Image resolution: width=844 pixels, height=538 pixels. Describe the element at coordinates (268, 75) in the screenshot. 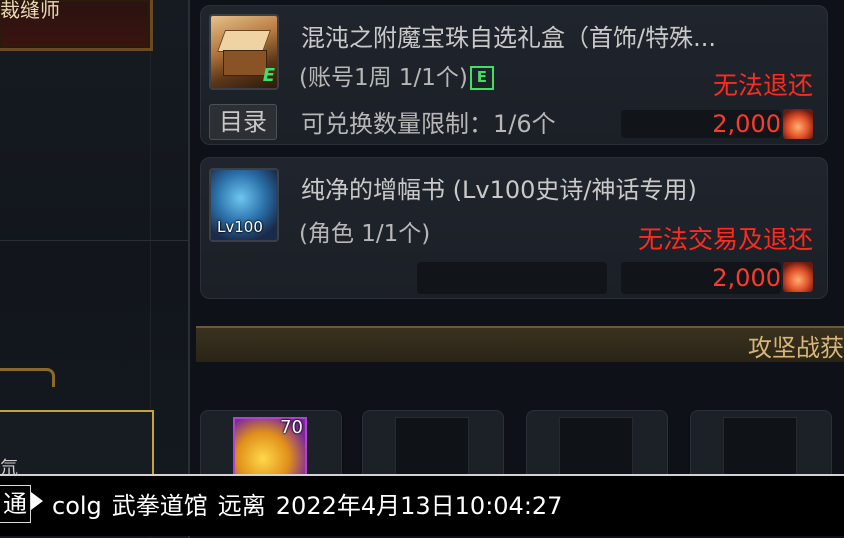

I see `grade-e-icon: E` at that location.